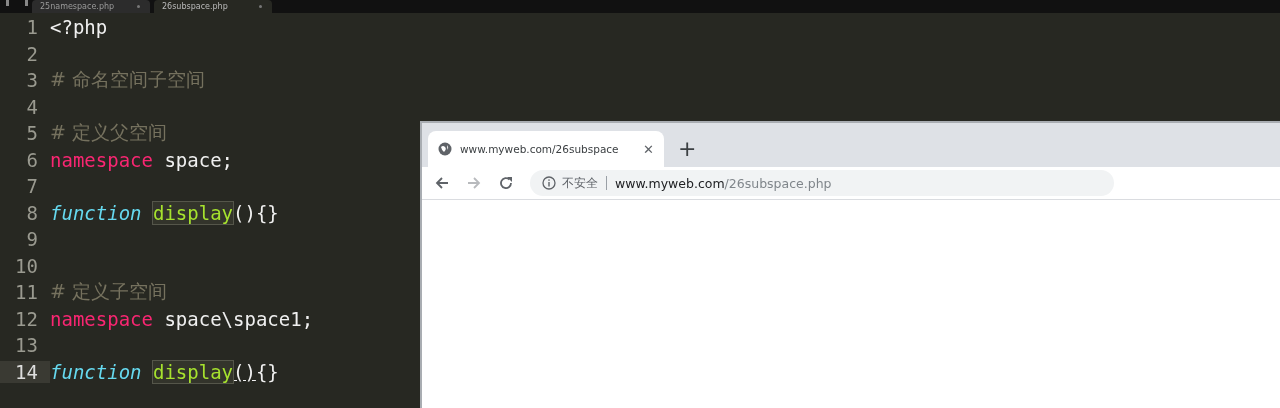 The image size is (1280, 408). Describe the element at coordinates (26, 318) in the screenshot. I see `line-number: 12` at that location.